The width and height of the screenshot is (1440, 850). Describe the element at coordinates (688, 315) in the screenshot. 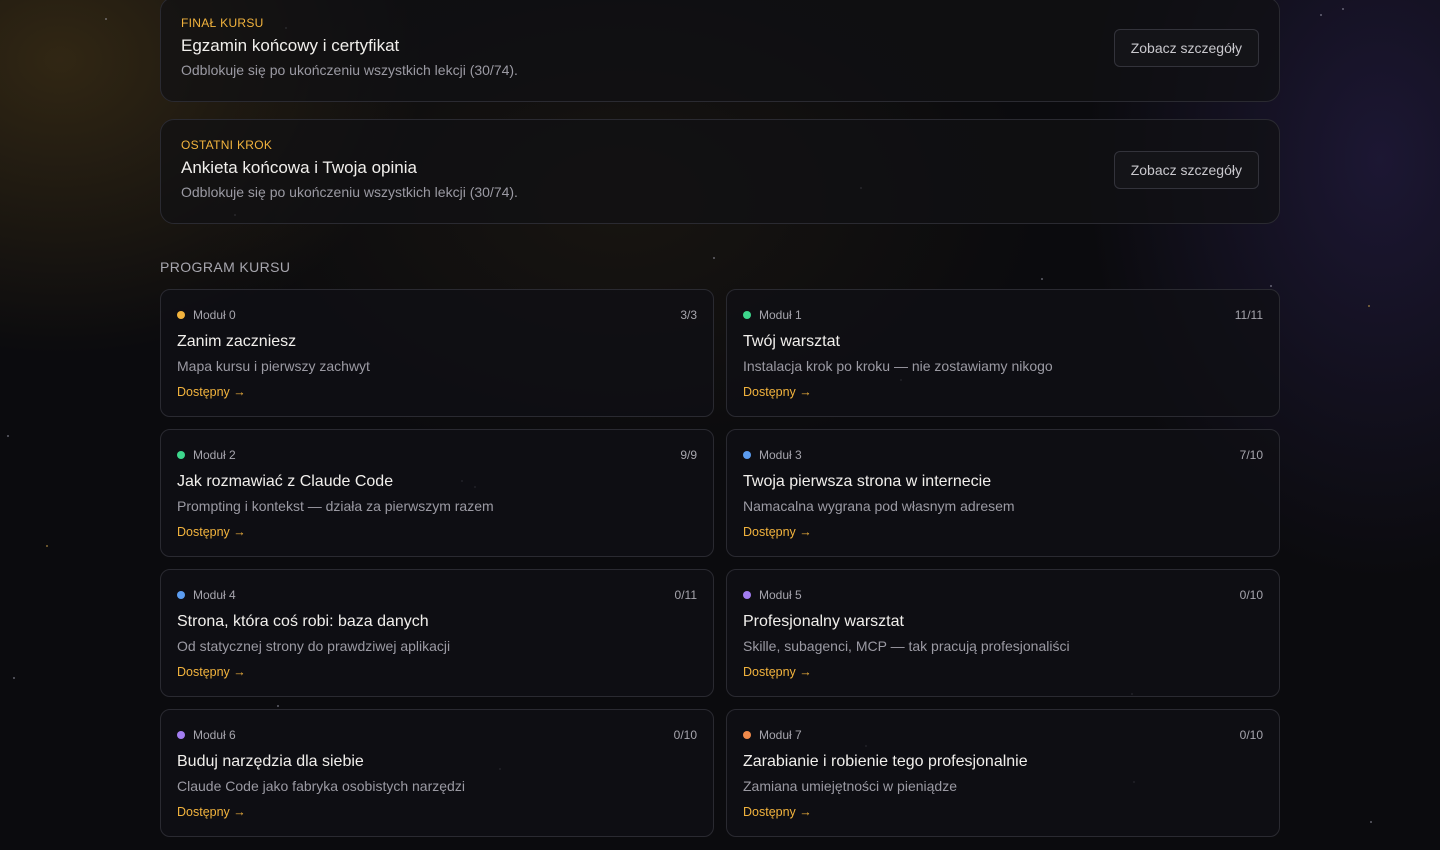

I see `module-progress: 3/3` at that location.